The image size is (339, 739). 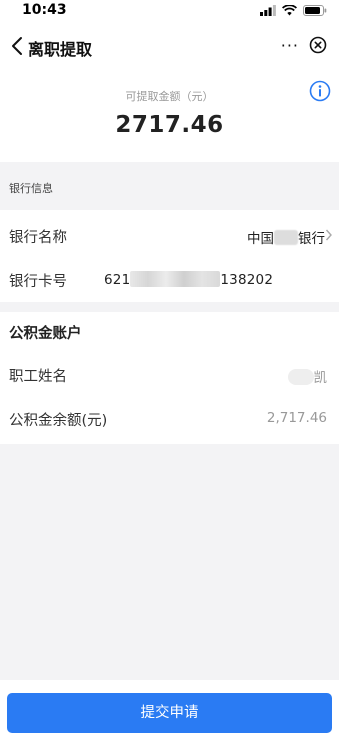 What do you see at coordinates (169, 46) in the screenshot?
I see `nav-bar: 离职提取 ···` at bounding box center [169, 46].